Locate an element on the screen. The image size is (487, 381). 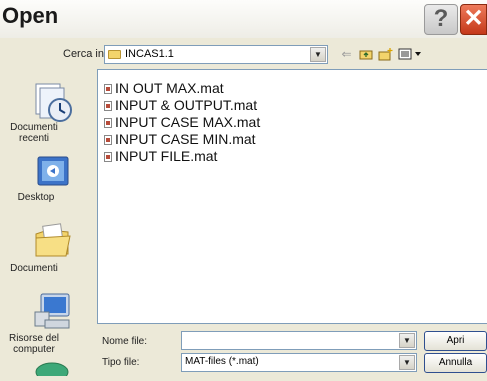
close-button: ✕ is located at coordinates (473, 19).